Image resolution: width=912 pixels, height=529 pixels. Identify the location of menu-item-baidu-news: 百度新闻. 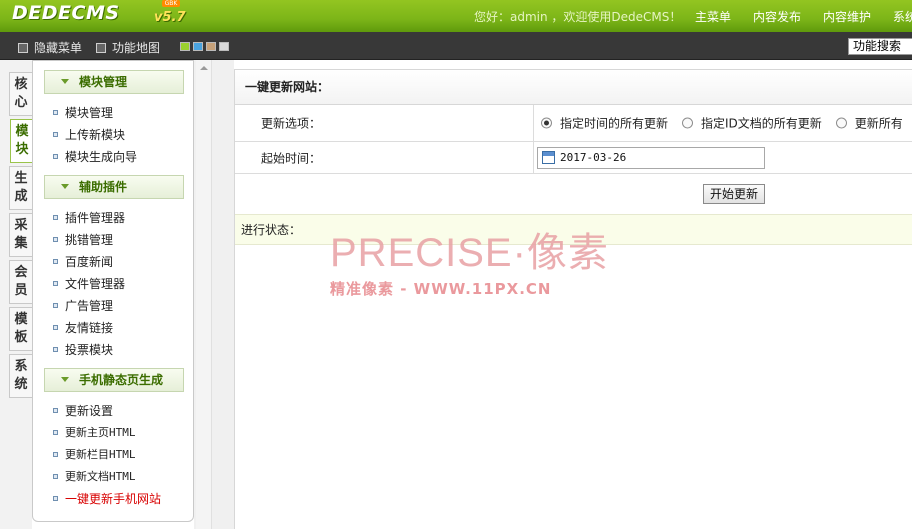
(83, 261).